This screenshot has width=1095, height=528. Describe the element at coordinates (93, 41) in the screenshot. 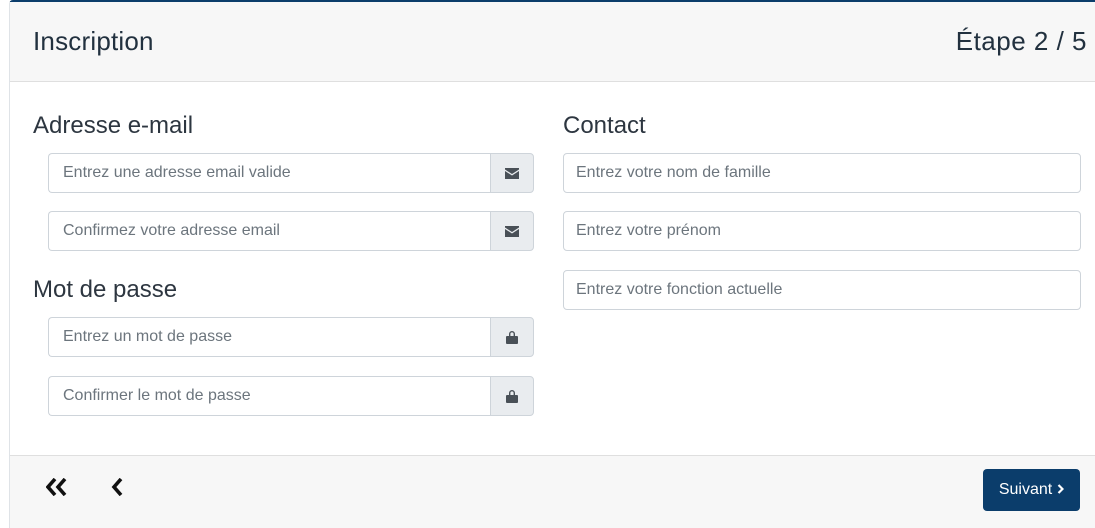

I see `page-title: Inscription` at that location.